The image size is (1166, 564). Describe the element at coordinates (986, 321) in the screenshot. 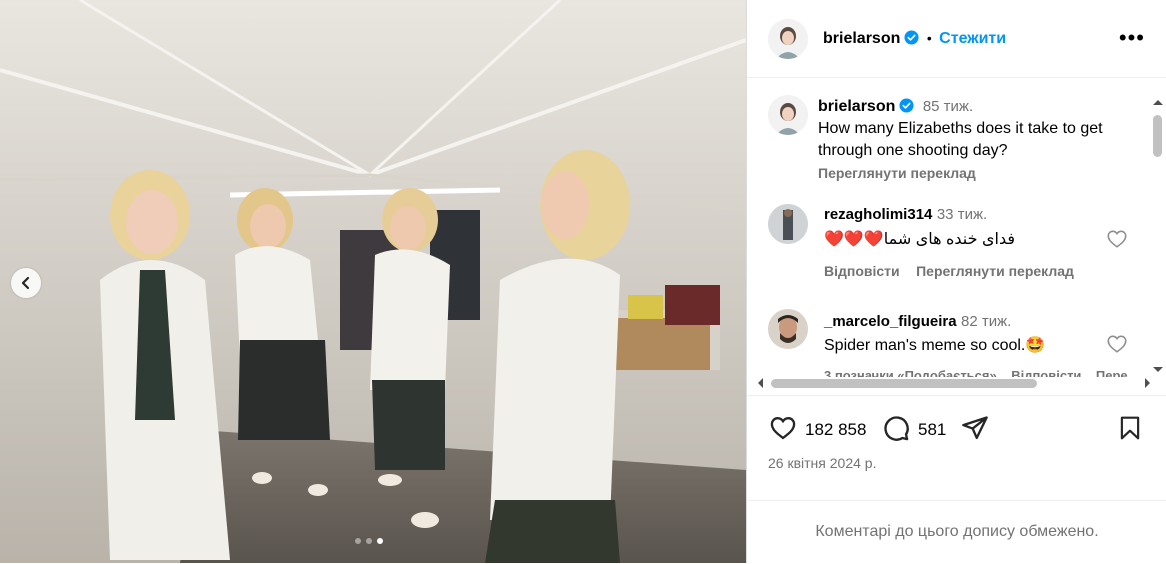

I see `comment-time: 82 тиж.` at that location.